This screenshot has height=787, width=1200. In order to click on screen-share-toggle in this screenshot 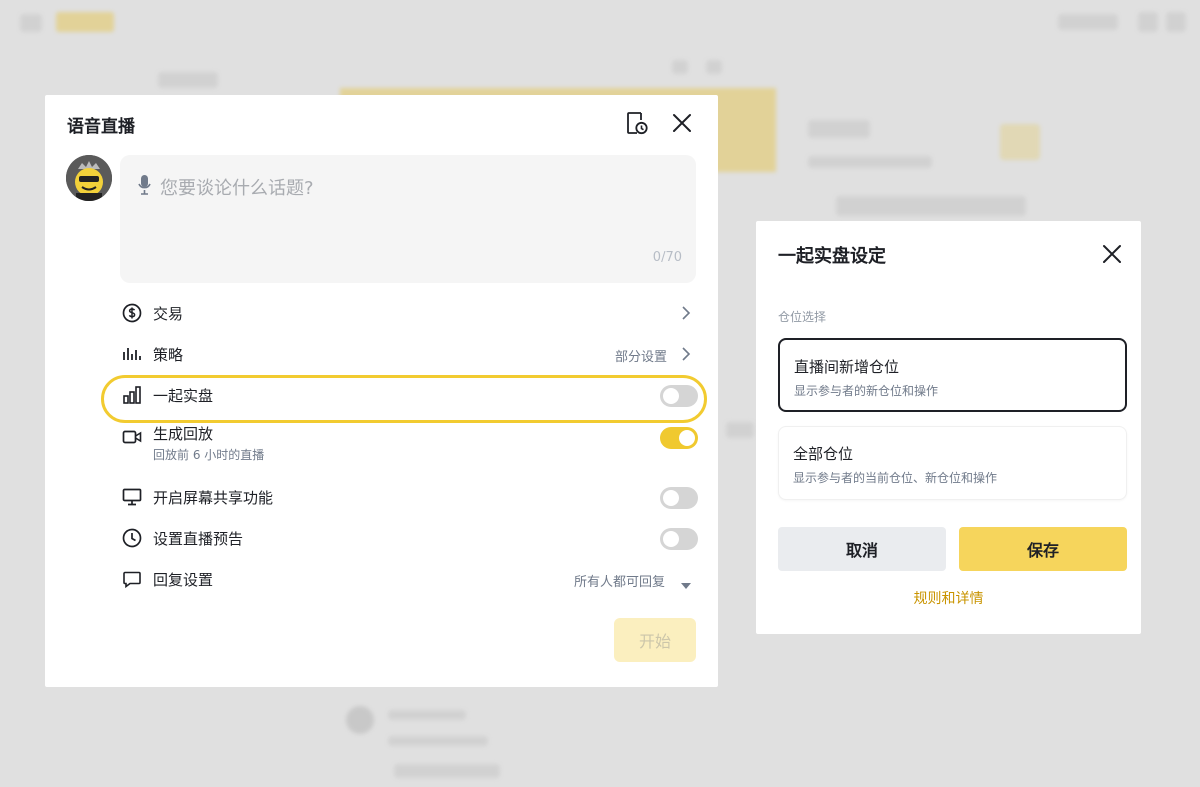, I will do `click(679, 498)`.